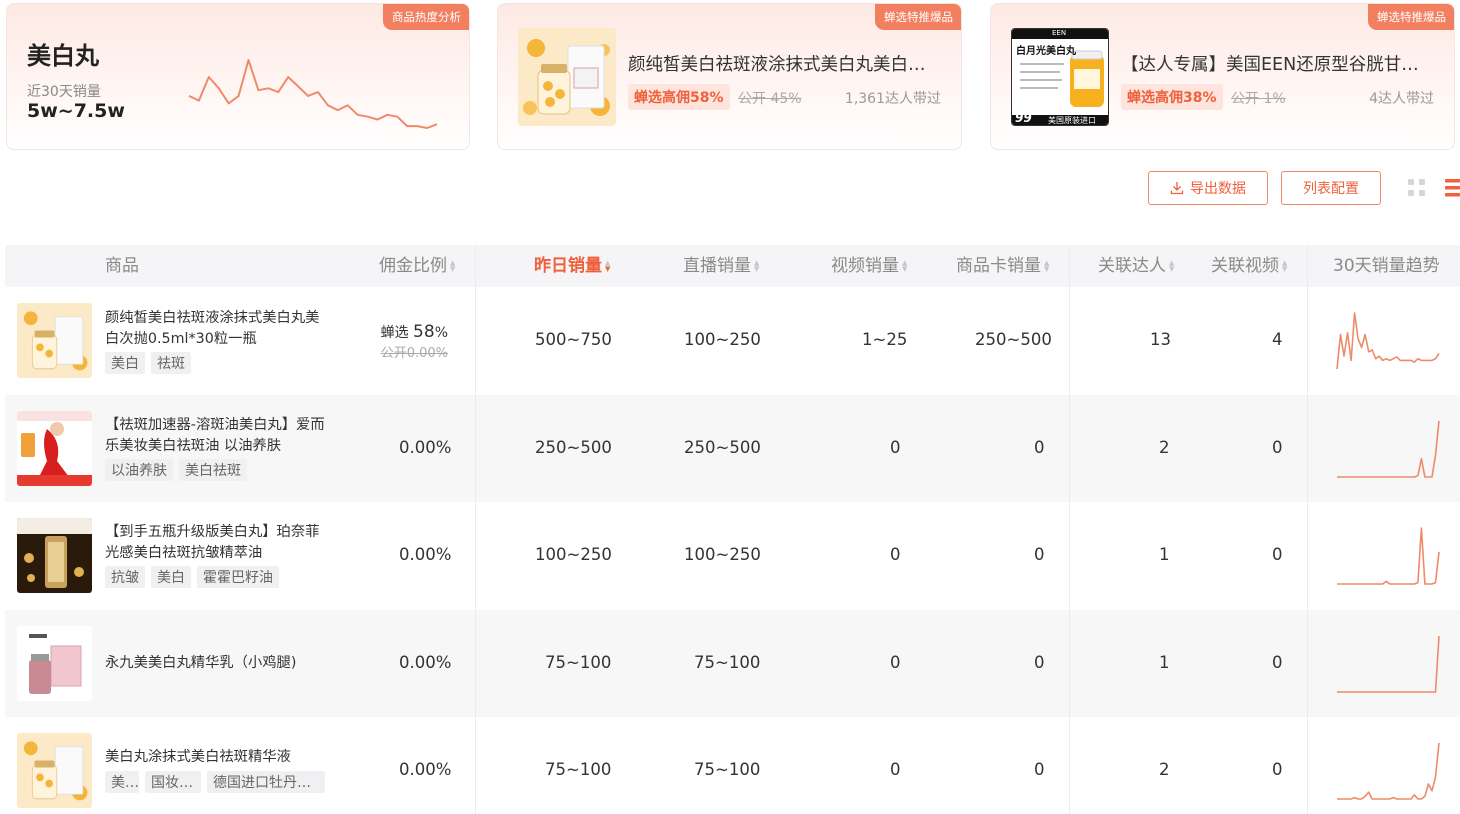  What do you see at coordinates (216, 757) in the screenshot?
I see `product-name: 美白丸涂抹式美白祛斑精华液` at bounding box center [216, 757].